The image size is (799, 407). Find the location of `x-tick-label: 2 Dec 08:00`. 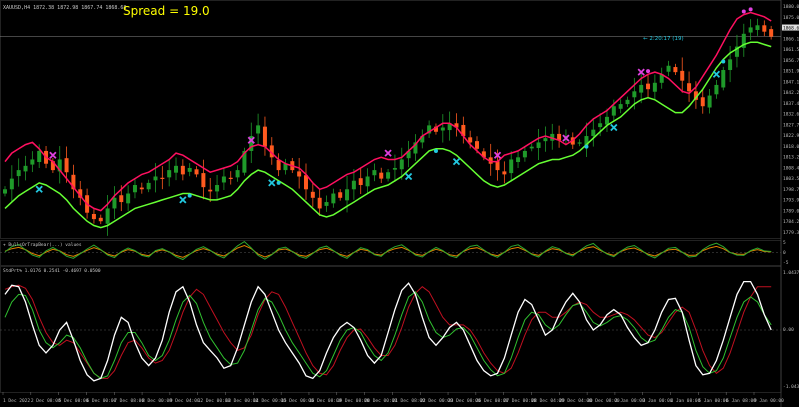

x-tick-label: 2 Dec 08:00 is located at coordinates (46, 401).